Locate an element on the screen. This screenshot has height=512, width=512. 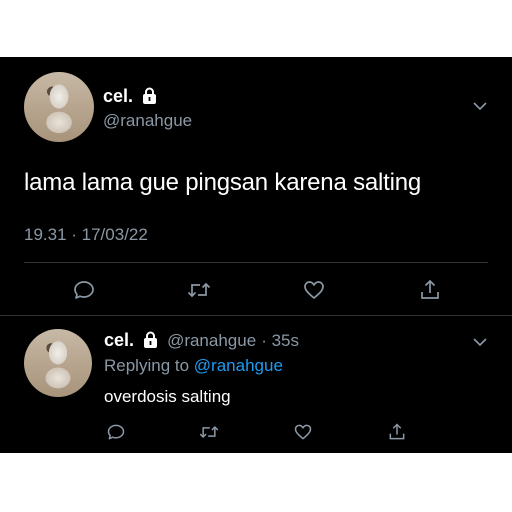
tweet-text: lama lama gue pingsan karena salting is located at coordinates (223, 182).